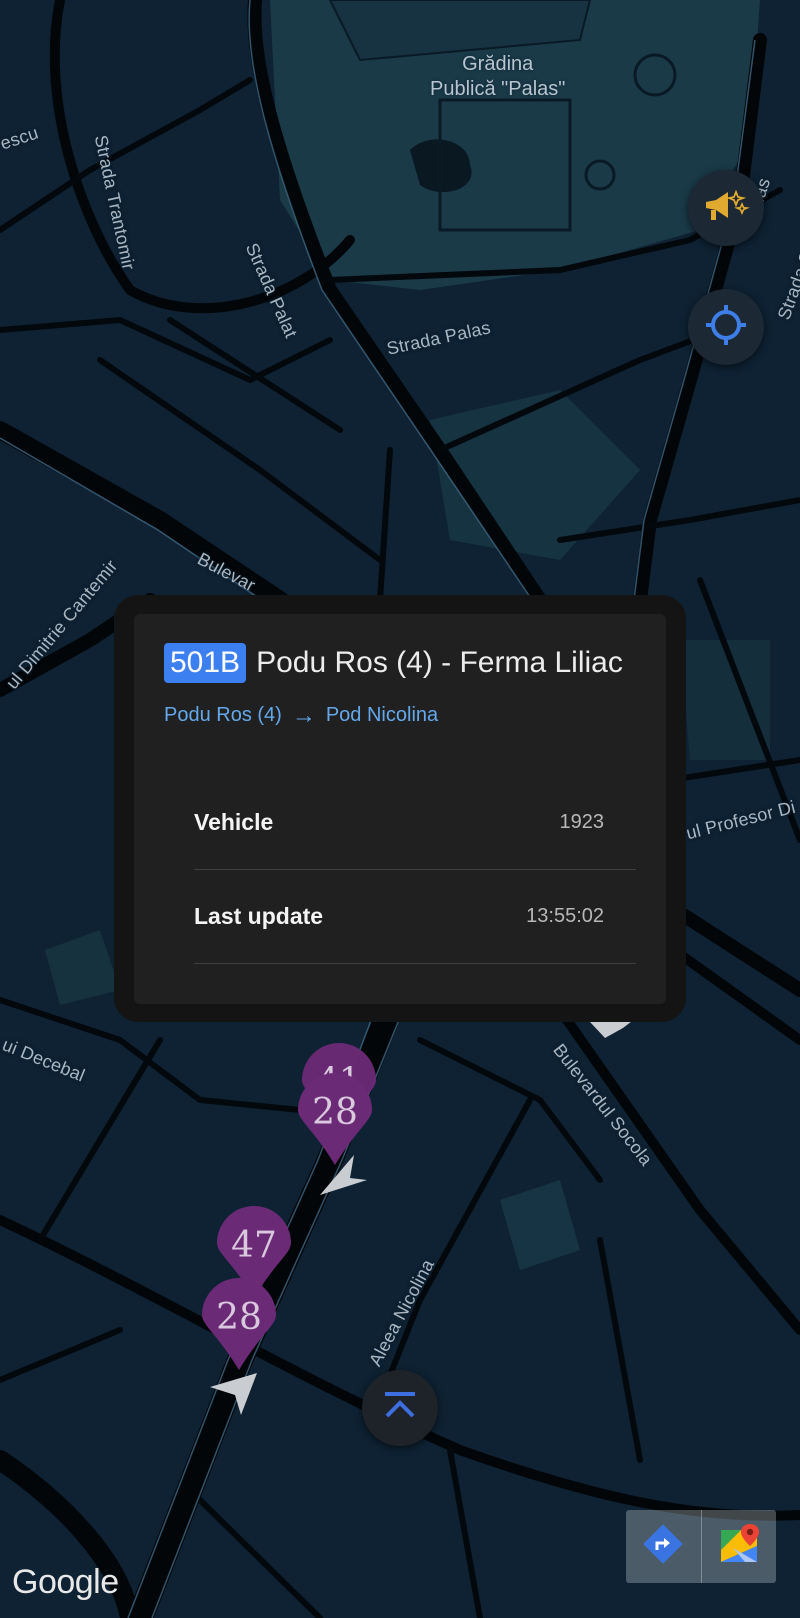 Image resolution: width=800 pixels, height=1618 pixels. What do you see at coordinates (415, 823) in the screenshot?
I see `vehicle-row: Vehicle 1923` at bounding box center [415, 823].